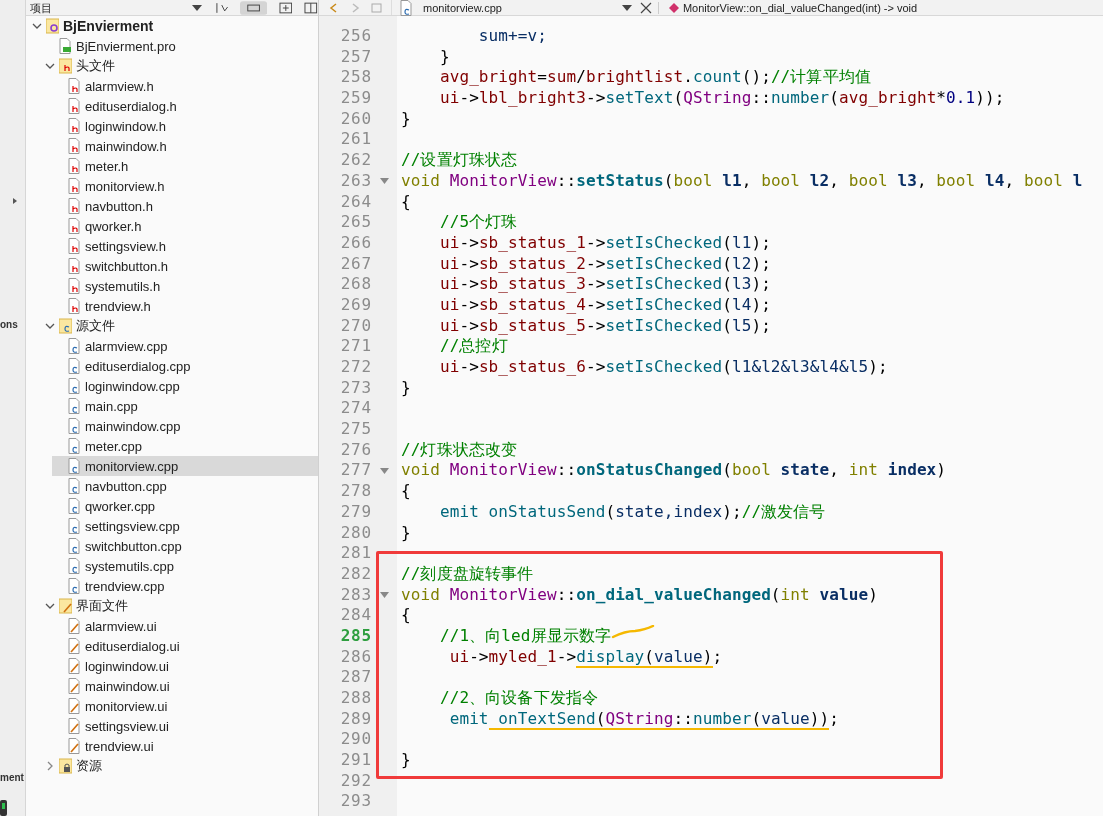 The image size is (1103, 816). I want to click on code-line: ui->sb_status_5->setIsChecked(l5);, so click(604, 326).